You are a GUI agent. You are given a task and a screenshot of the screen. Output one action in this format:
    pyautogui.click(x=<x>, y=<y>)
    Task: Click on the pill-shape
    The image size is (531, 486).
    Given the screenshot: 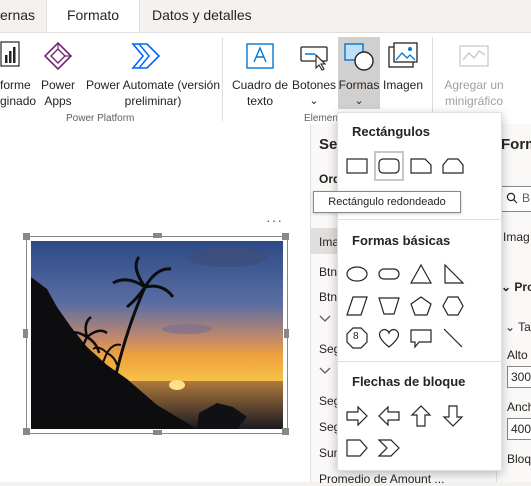 What is the action you would take?
    pyautogui.click(x=389, y=274)
    